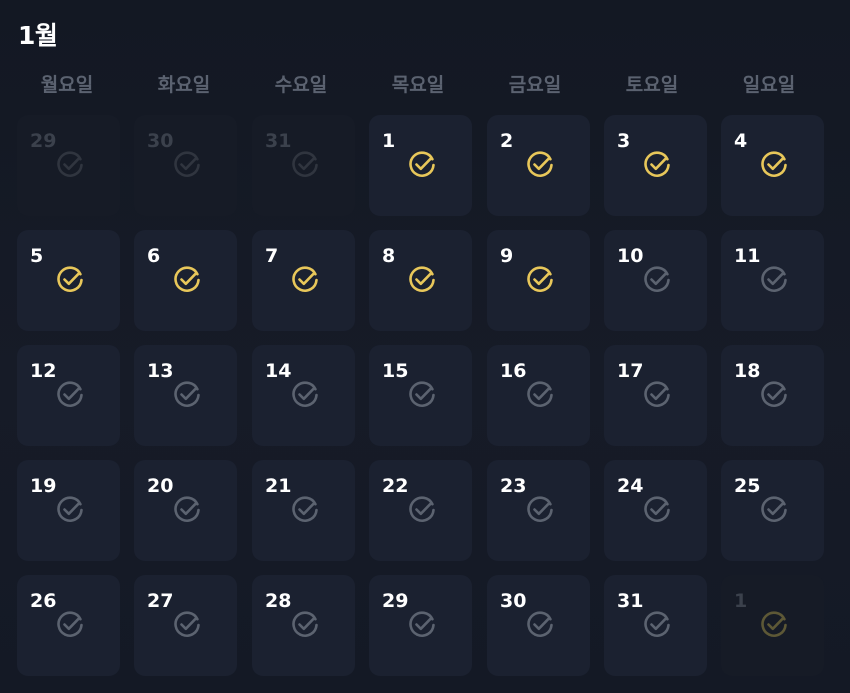 The image size is (850, 693). I want to click on calendar-day: 11, so click(772, 280).